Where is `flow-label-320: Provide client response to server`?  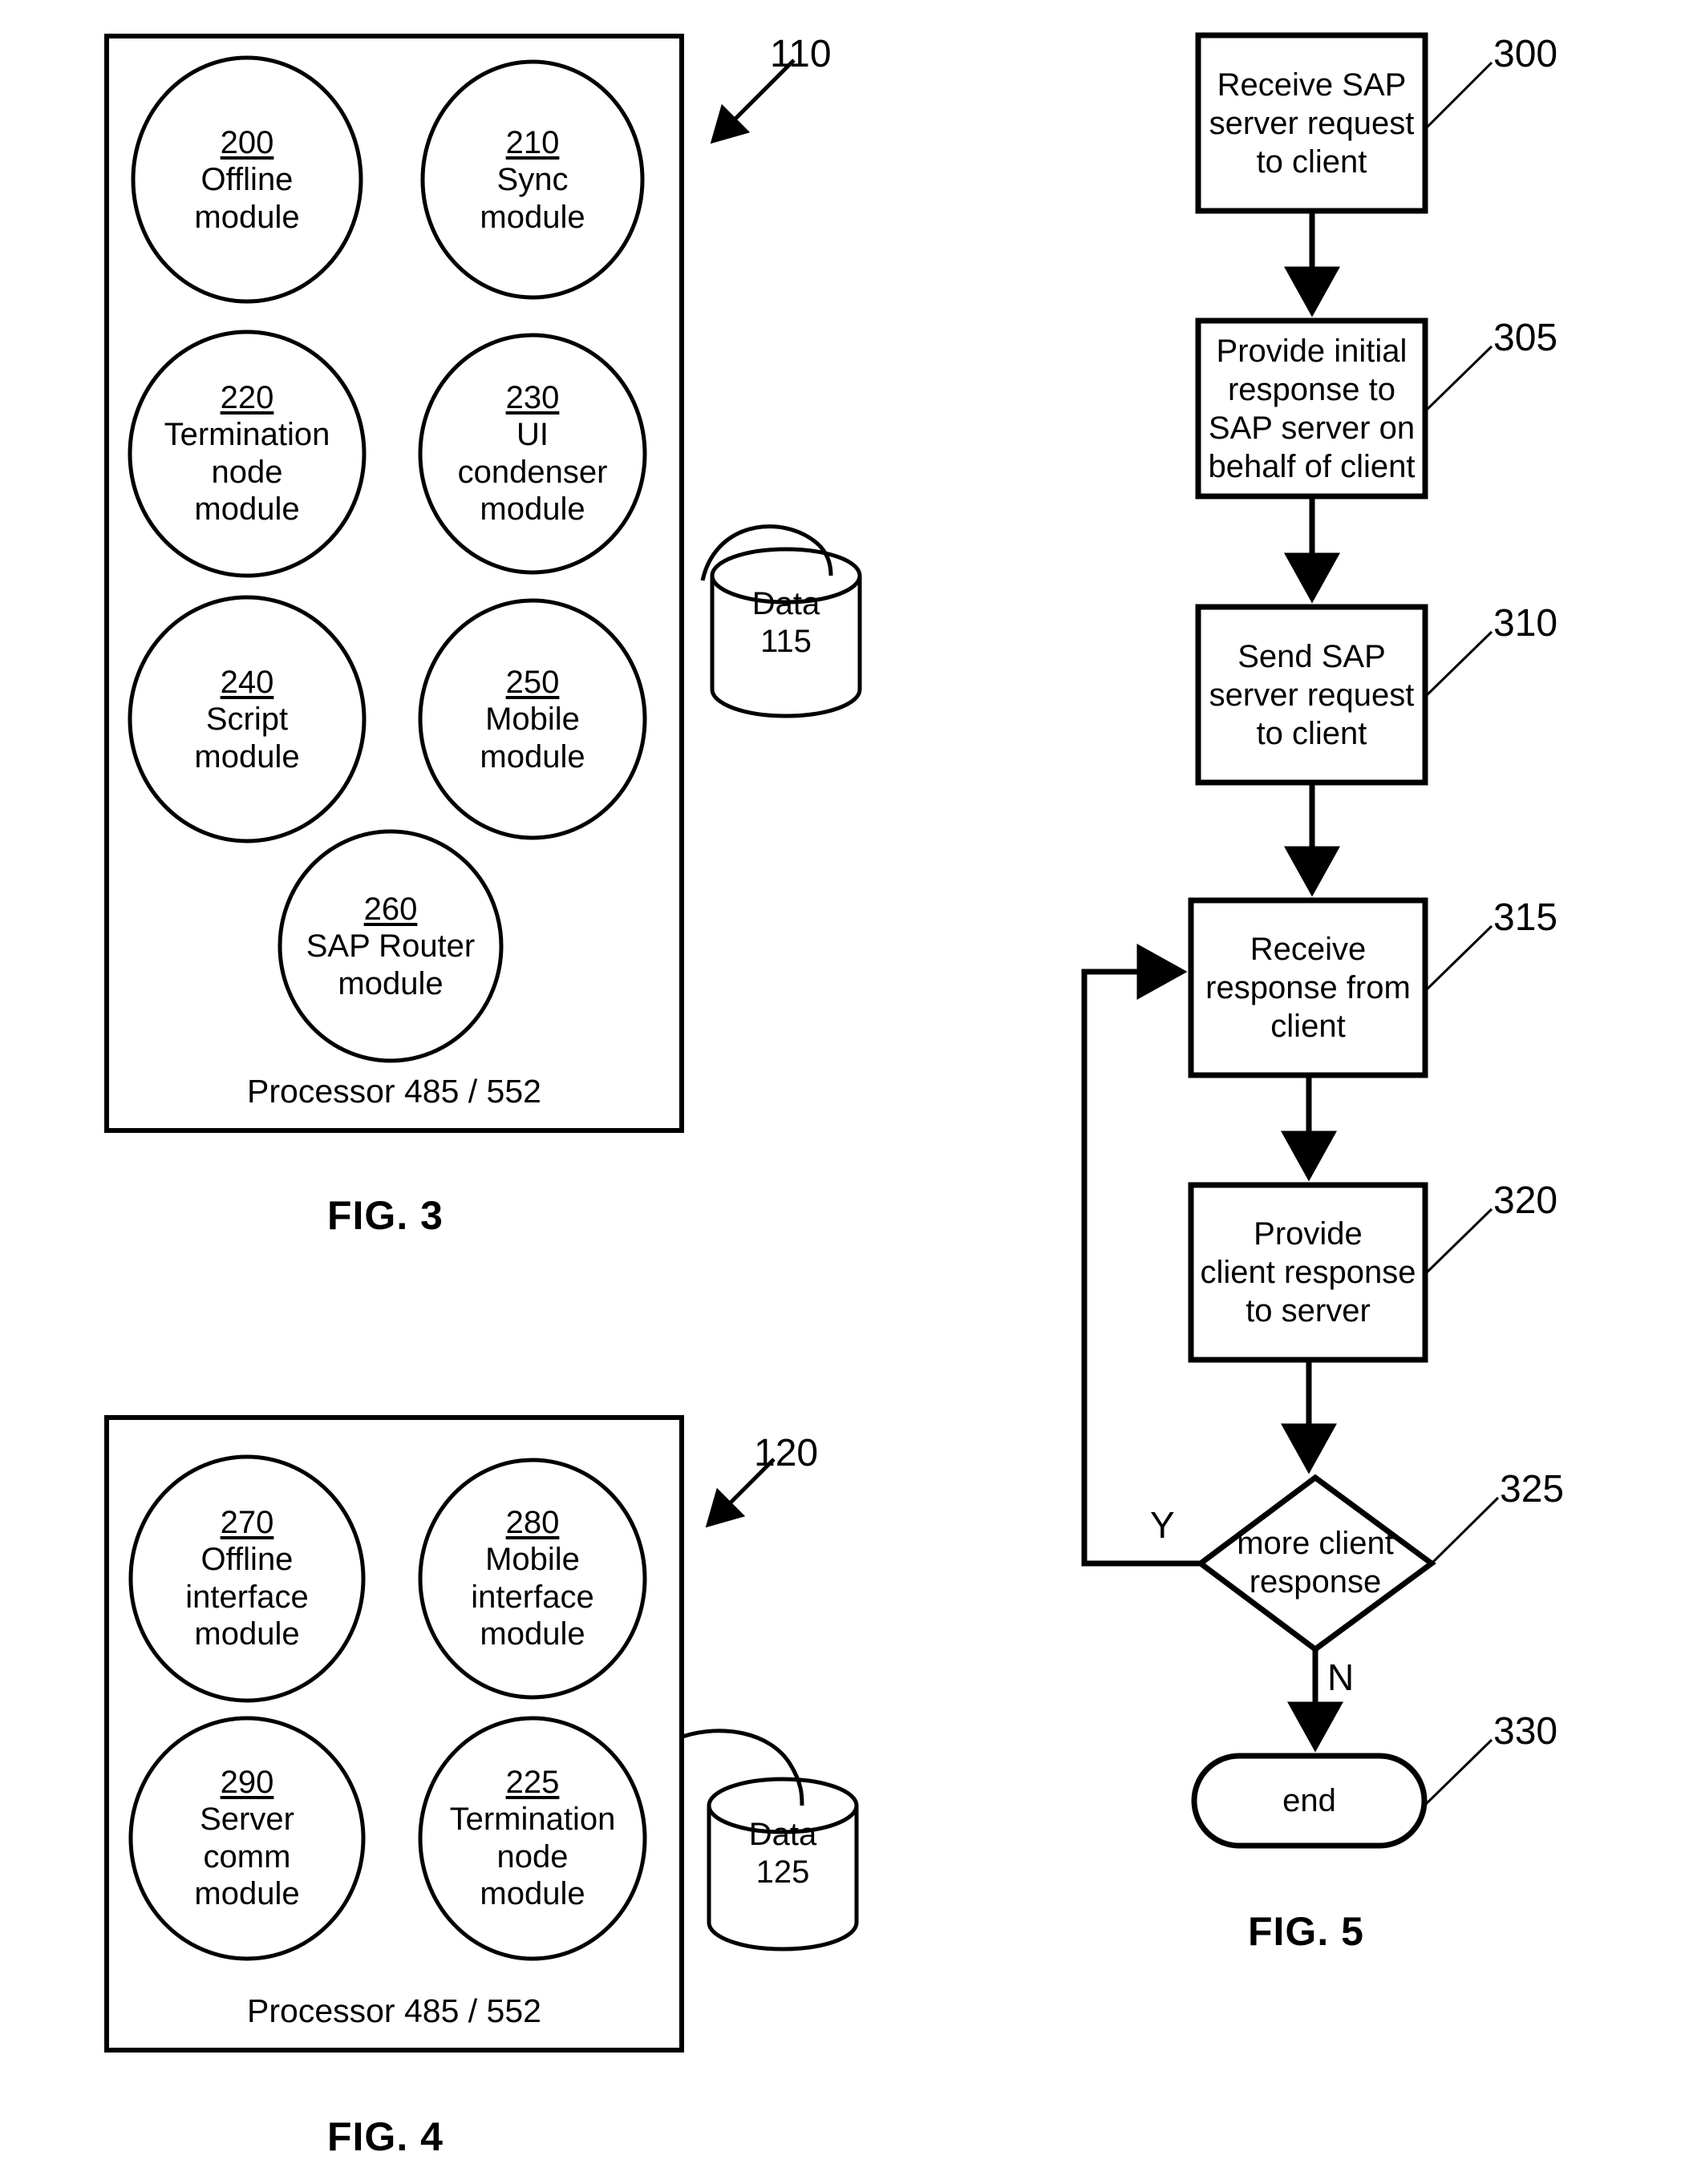 flow-label-320: Provide client response to server is located at coordinates (1308, 1272).